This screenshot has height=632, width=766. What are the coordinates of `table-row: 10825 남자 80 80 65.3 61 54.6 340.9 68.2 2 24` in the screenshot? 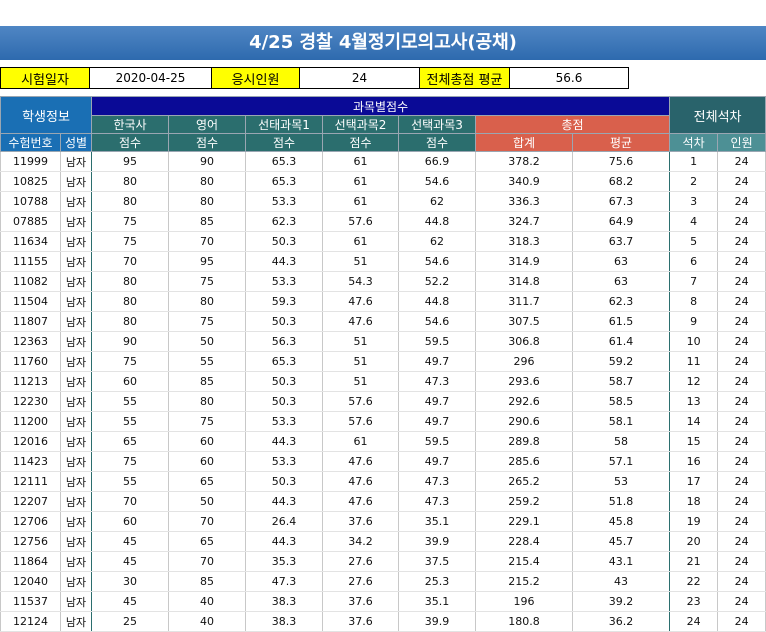 It's located at (383, 181).